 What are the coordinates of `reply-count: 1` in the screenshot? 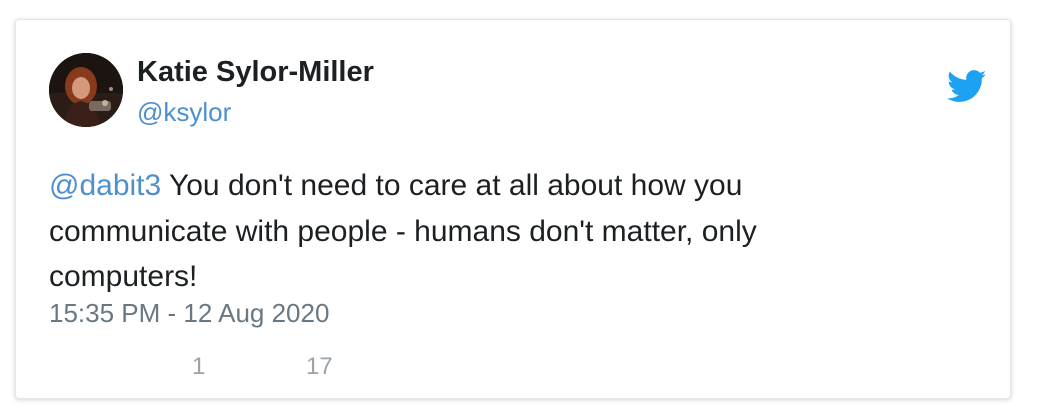 It's located at (199, 366).